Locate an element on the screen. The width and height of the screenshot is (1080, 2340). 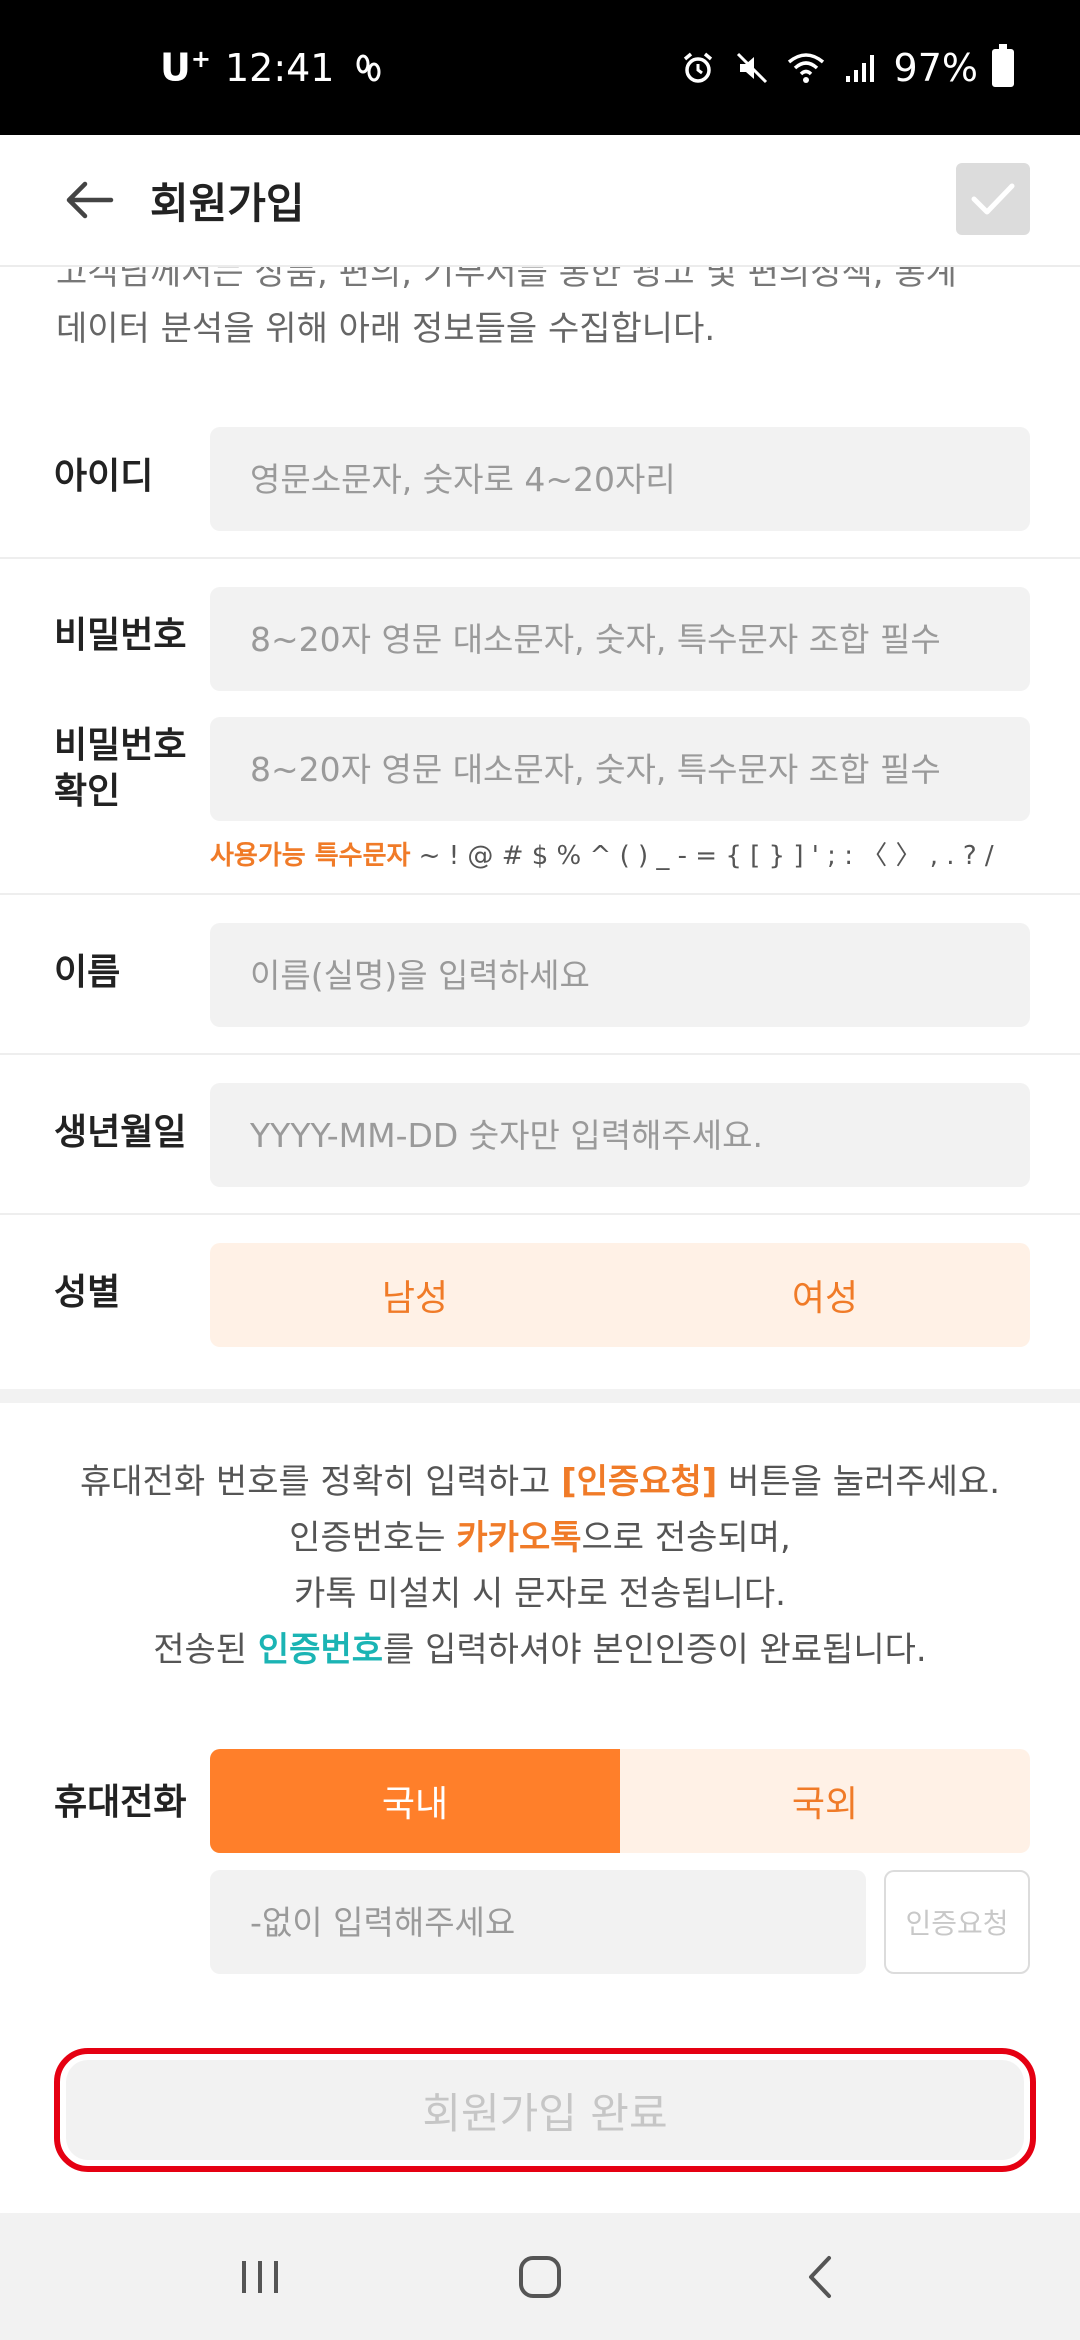
back-nav-button is located at coordinates (820, 2277).